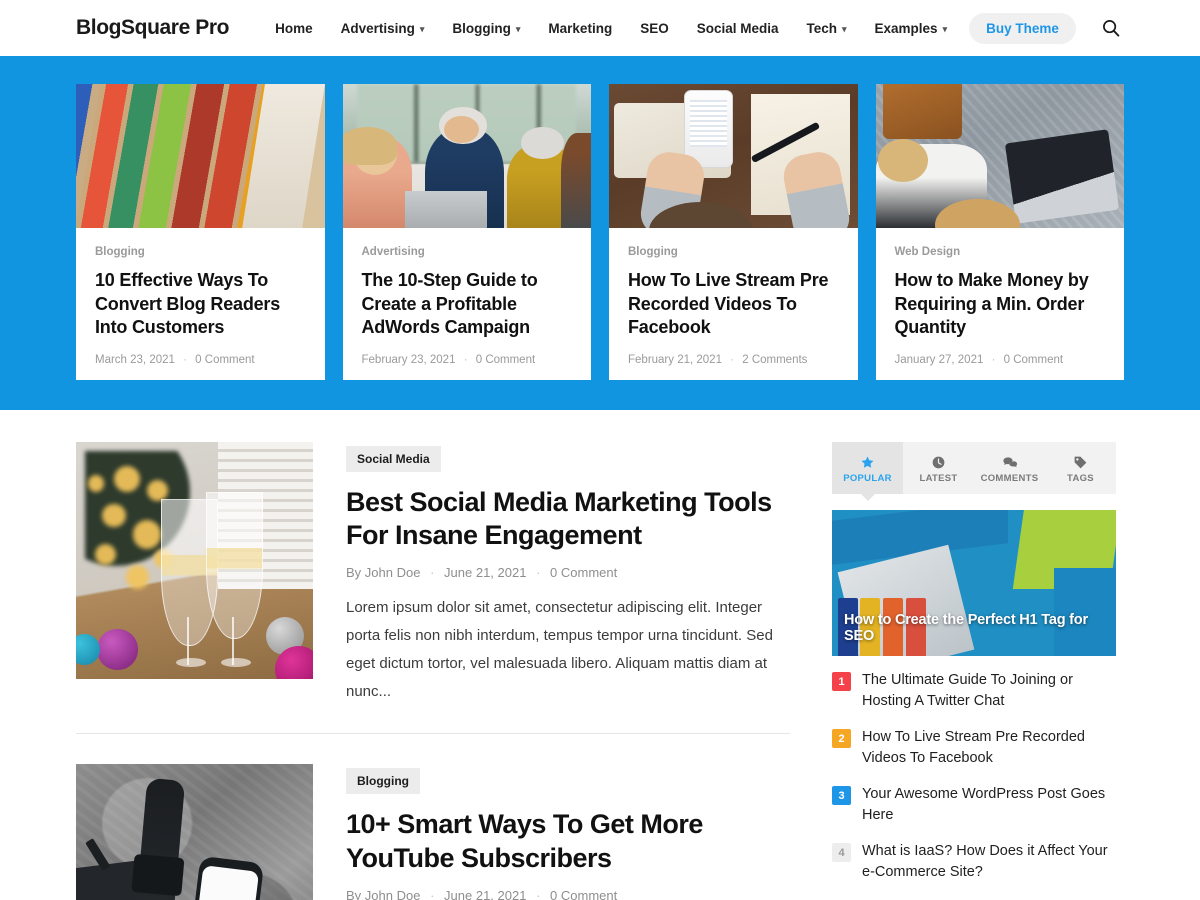 This screenshot has height=900, width=1200. What do you see at coordinates (841, 853) in the screenshot?
I see `rank-badge: 4` at bounding box center [841, 853].